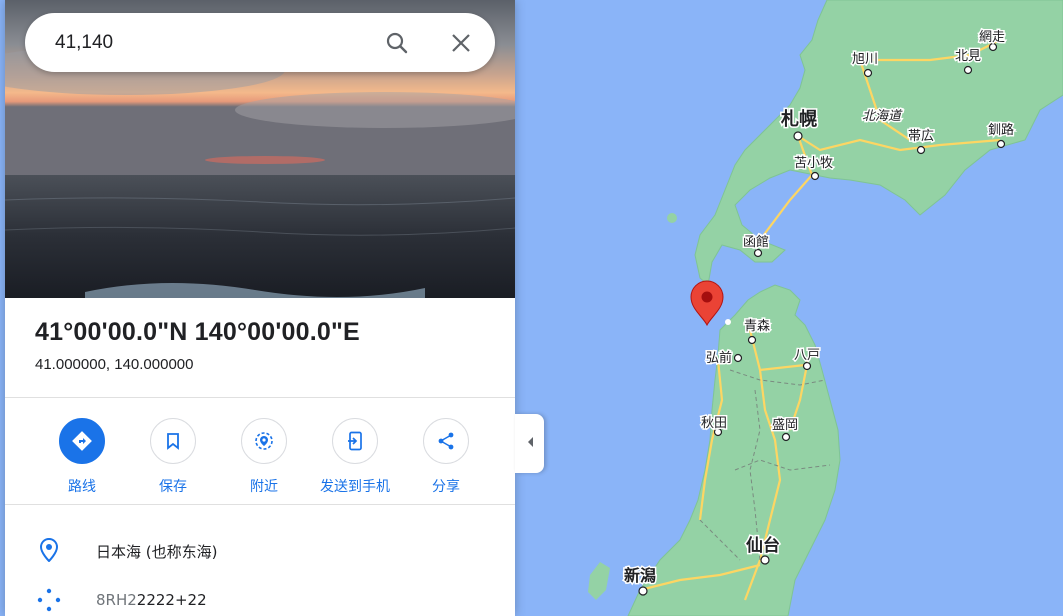 This screenshot has height=616, width=1063. Describe the element at coordinates (397, 43) in the screenshot. I see `search-icon` at that location.